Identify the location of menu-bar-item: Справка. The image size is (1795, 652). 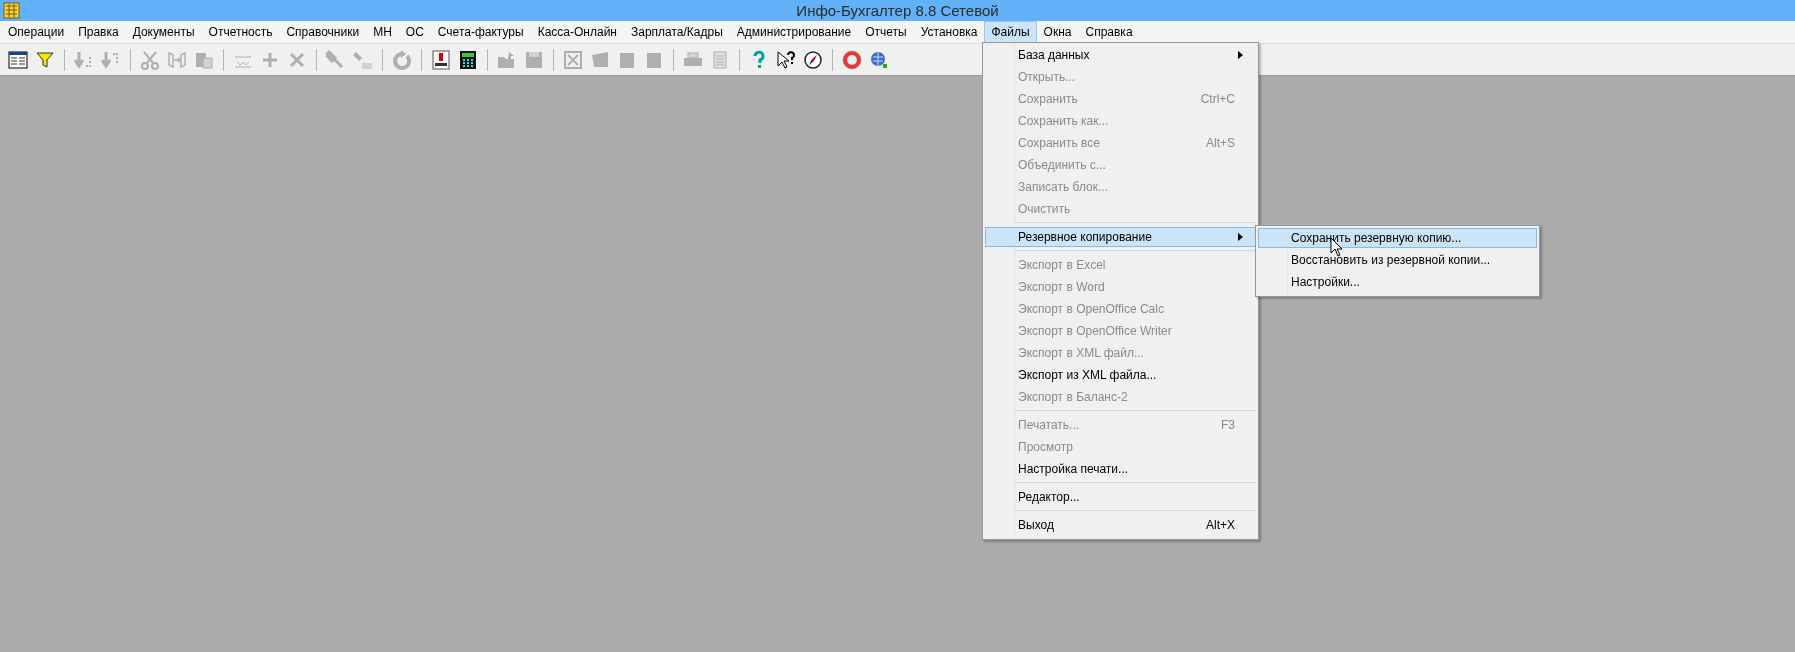
(1109, 32).